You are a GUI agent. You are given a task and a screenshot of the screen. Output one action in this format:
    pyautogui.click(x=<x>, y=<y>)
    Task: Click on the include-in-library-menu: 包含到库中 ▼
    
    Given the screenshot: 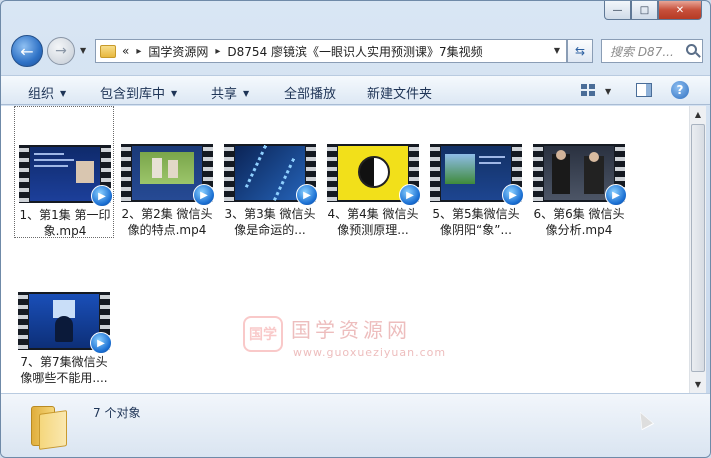 What is the action you would take?
    pyautogui.click(x=138, y=92)
    